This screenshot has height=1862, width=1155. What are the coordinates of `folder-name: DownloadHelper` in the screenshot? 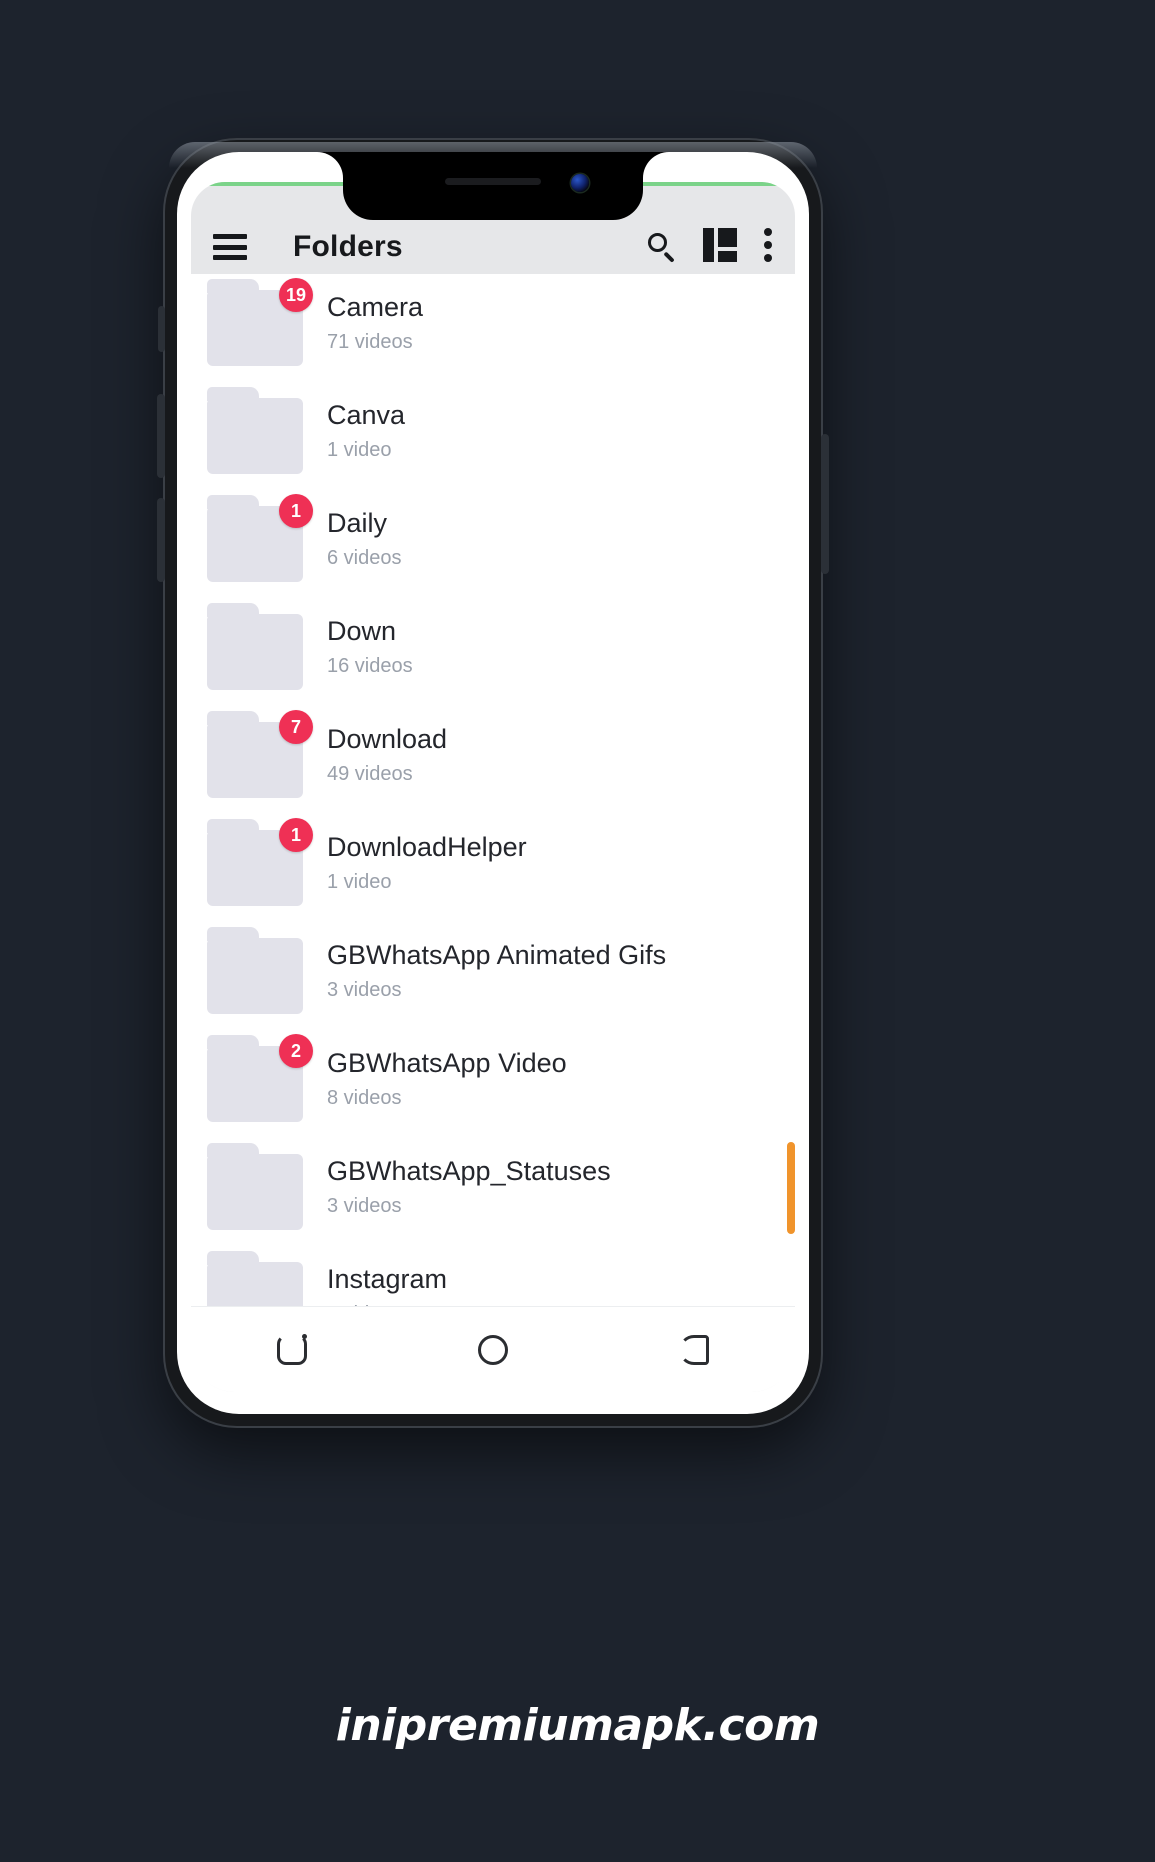 It's located at (427, 847).